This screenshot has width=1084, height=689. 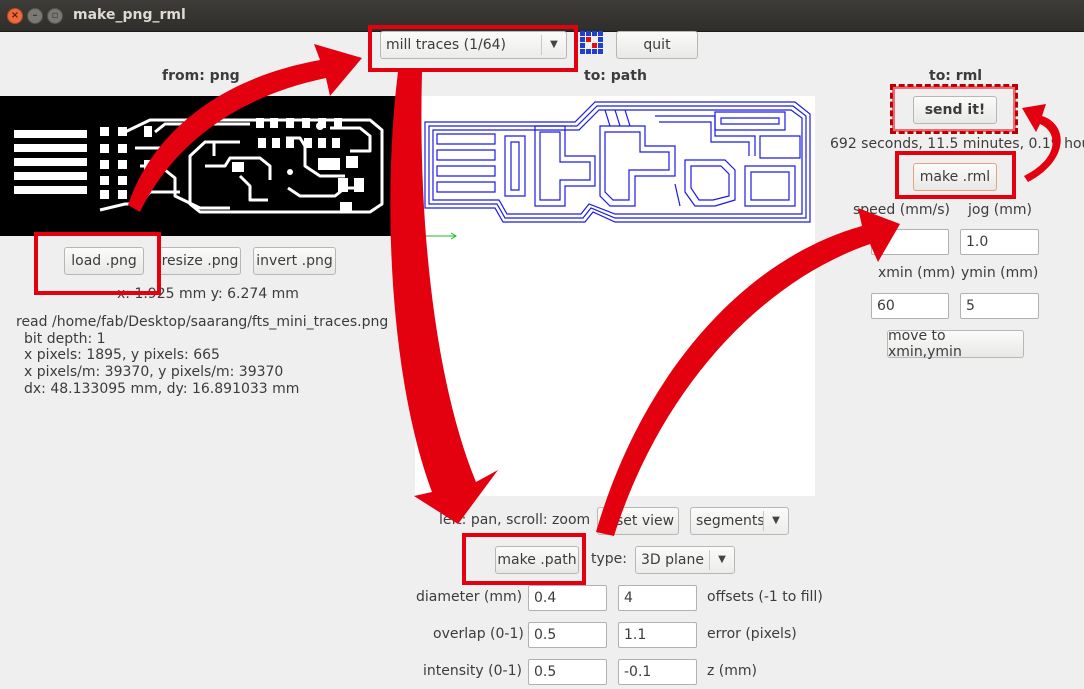 I want to click on arrow-makepath-to-makerml-icon, so click(x=748, y=372).